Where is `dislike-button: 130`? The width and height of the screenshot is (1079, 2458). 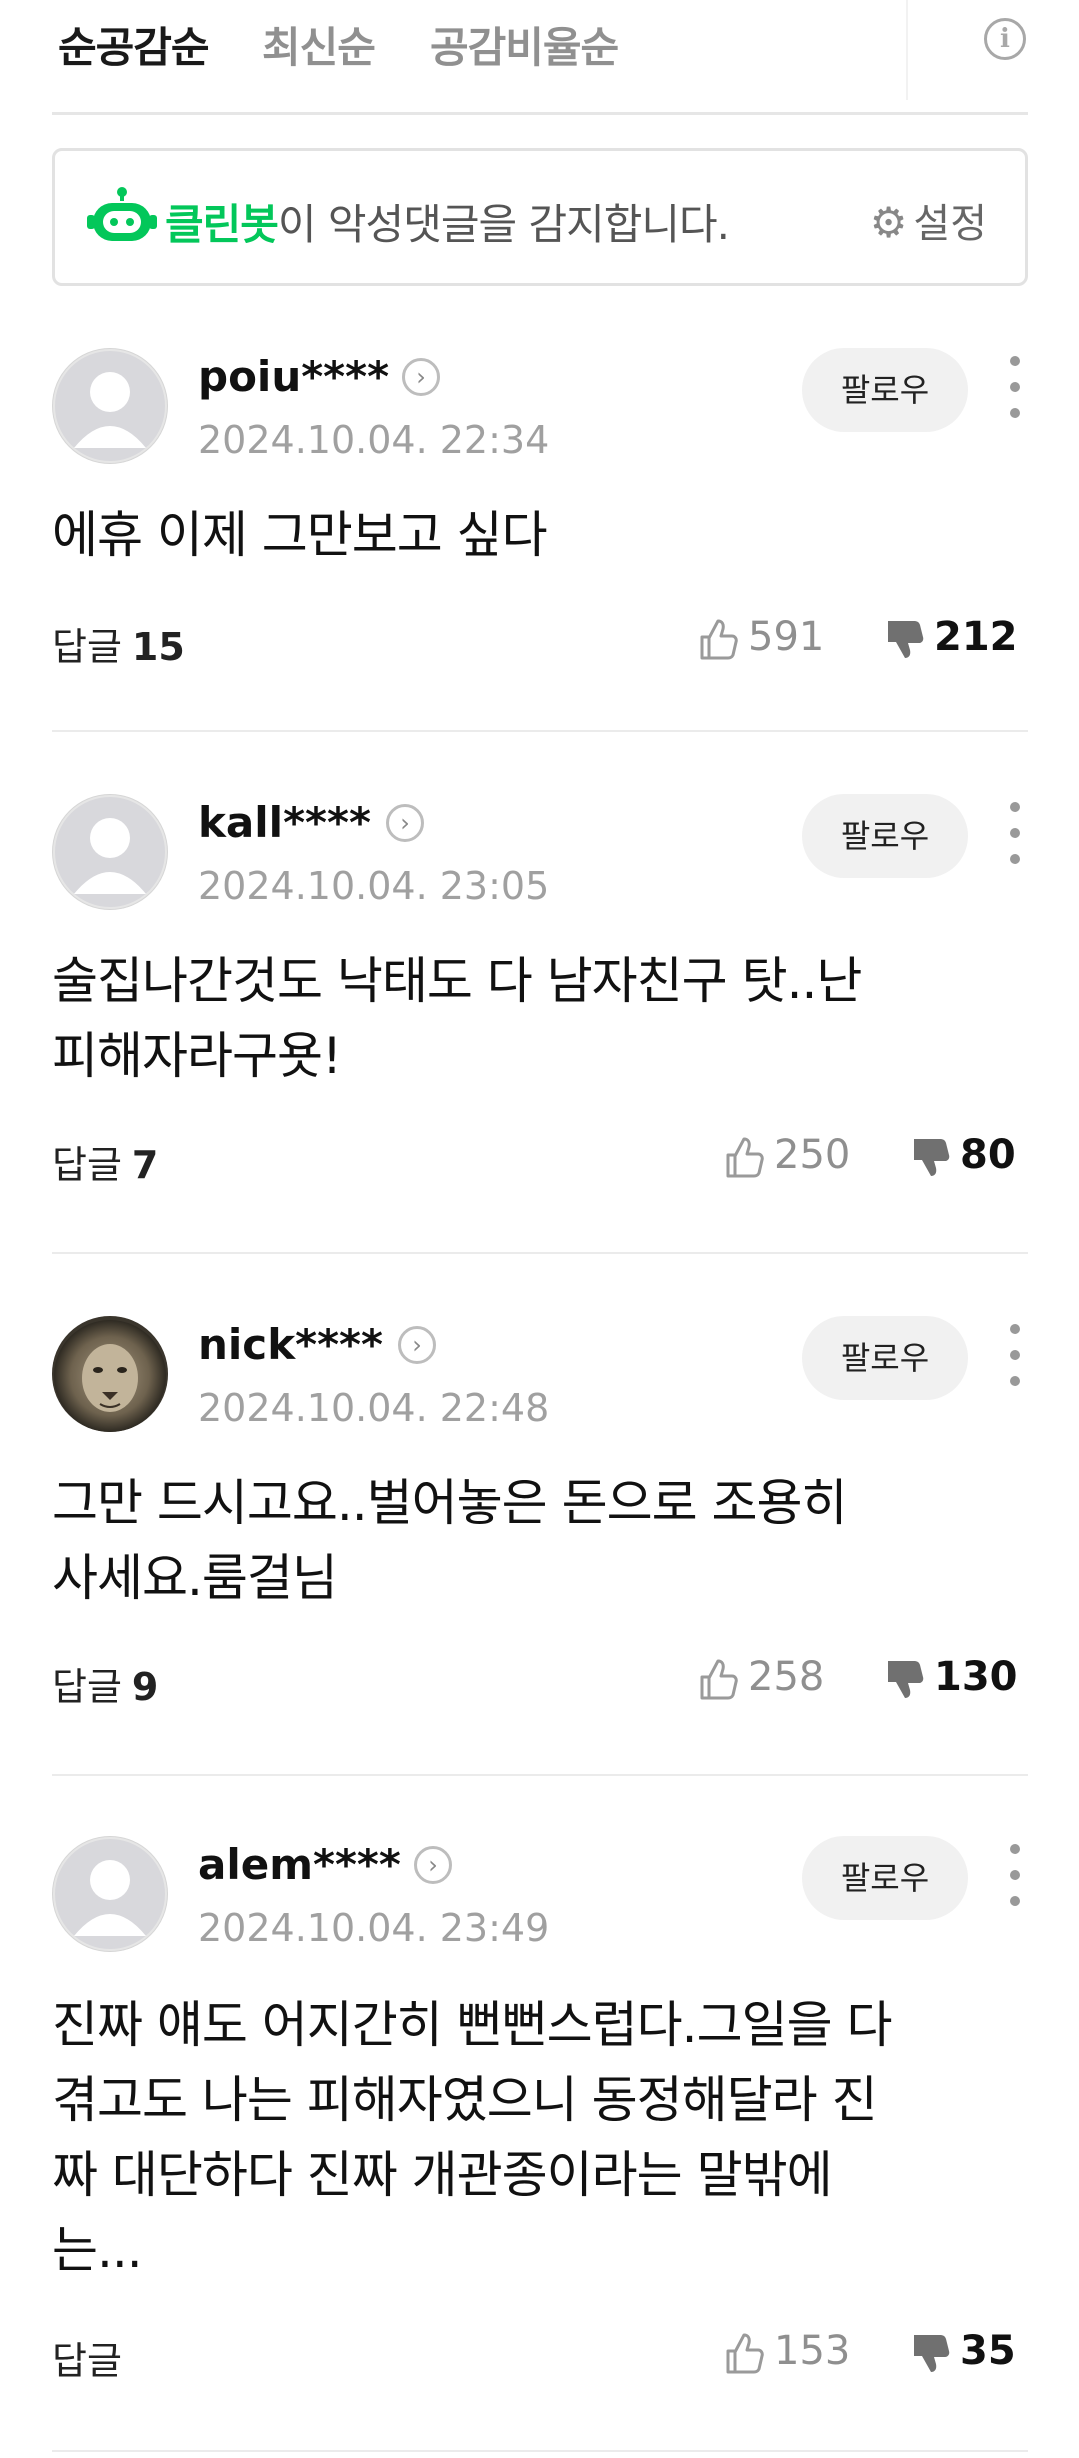 dislike-button: 130 is located at coordinates (951, 1677).